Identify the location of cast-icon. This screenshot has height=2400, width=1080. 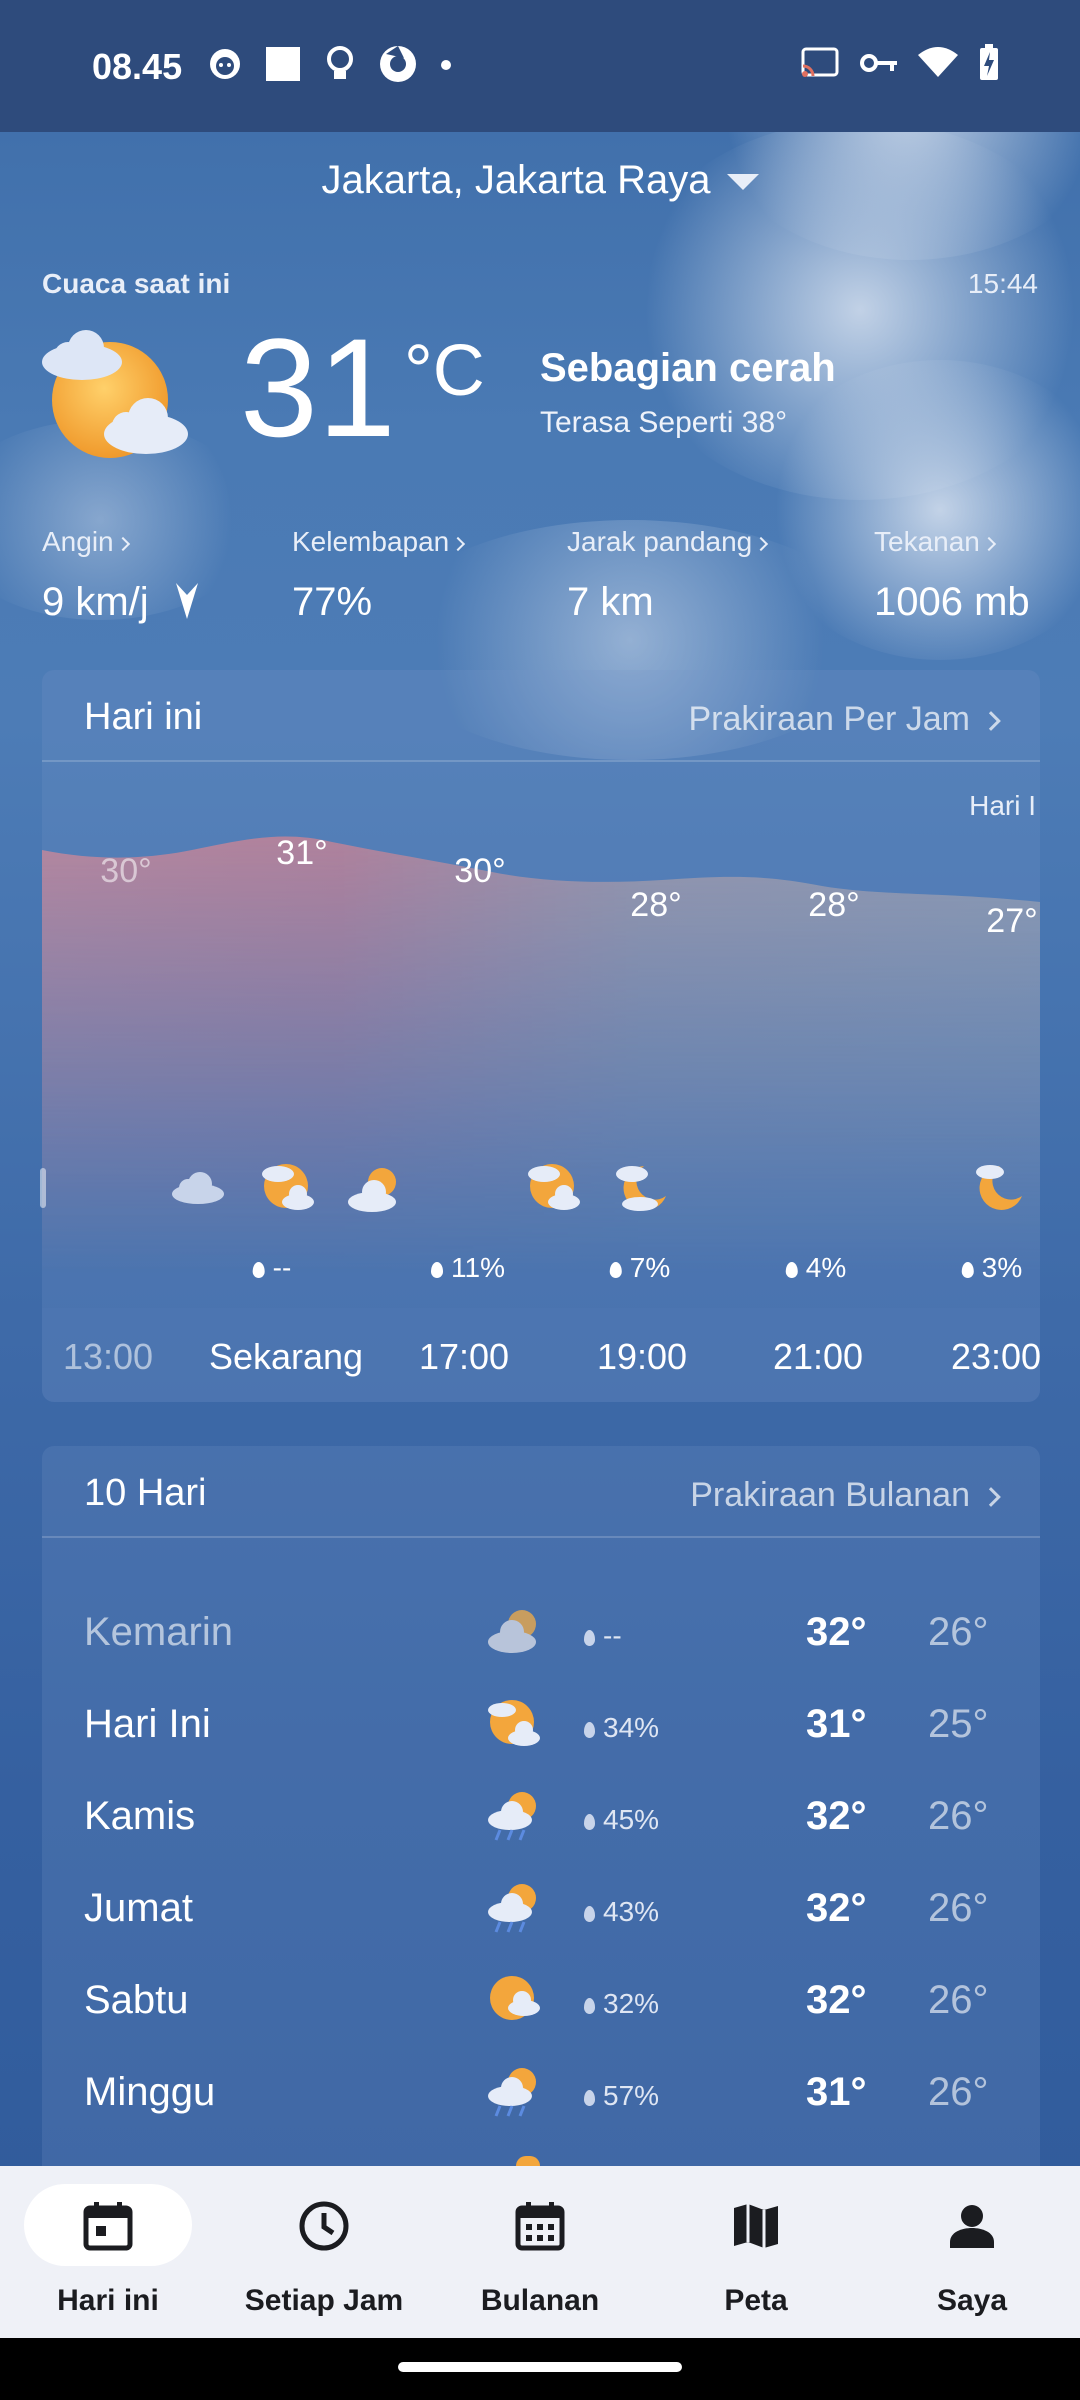
(820, 65).